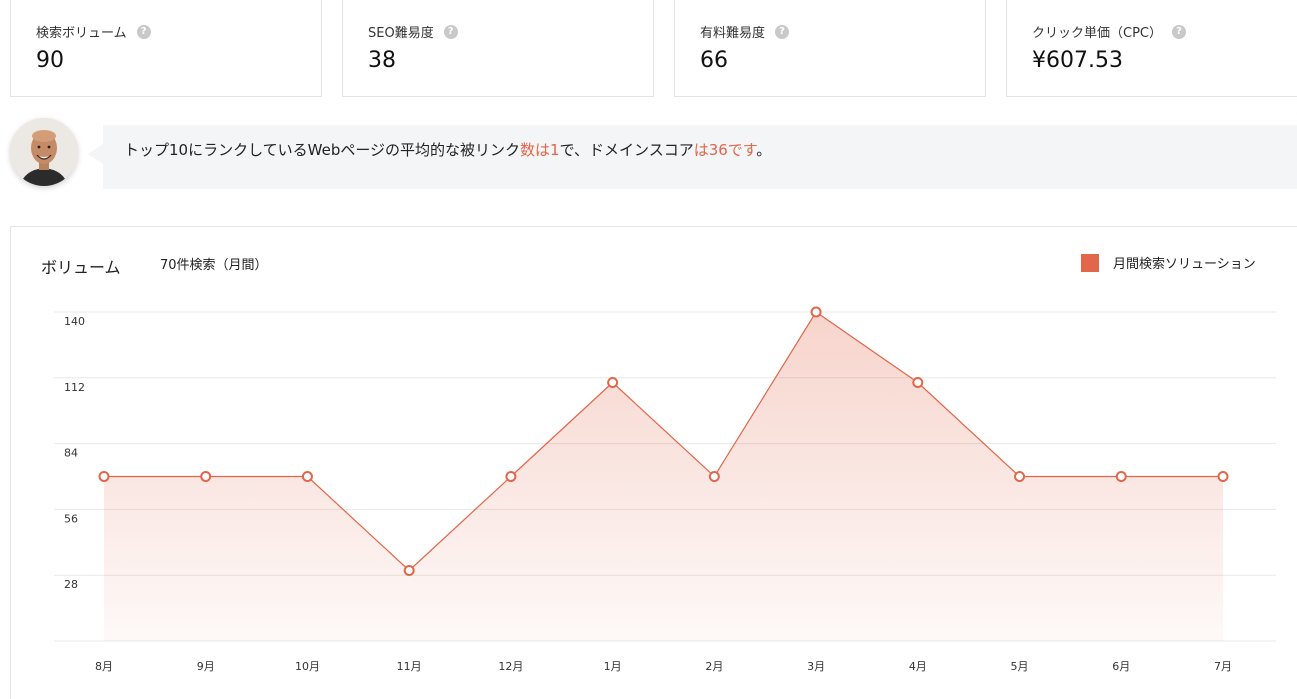 The height and width of the screenshot is (699, 1297). What do you see at coordinates (1020, 666) in the screenshot?
I see `x-tick-label: 5月` at bounding box center [1020, 666].